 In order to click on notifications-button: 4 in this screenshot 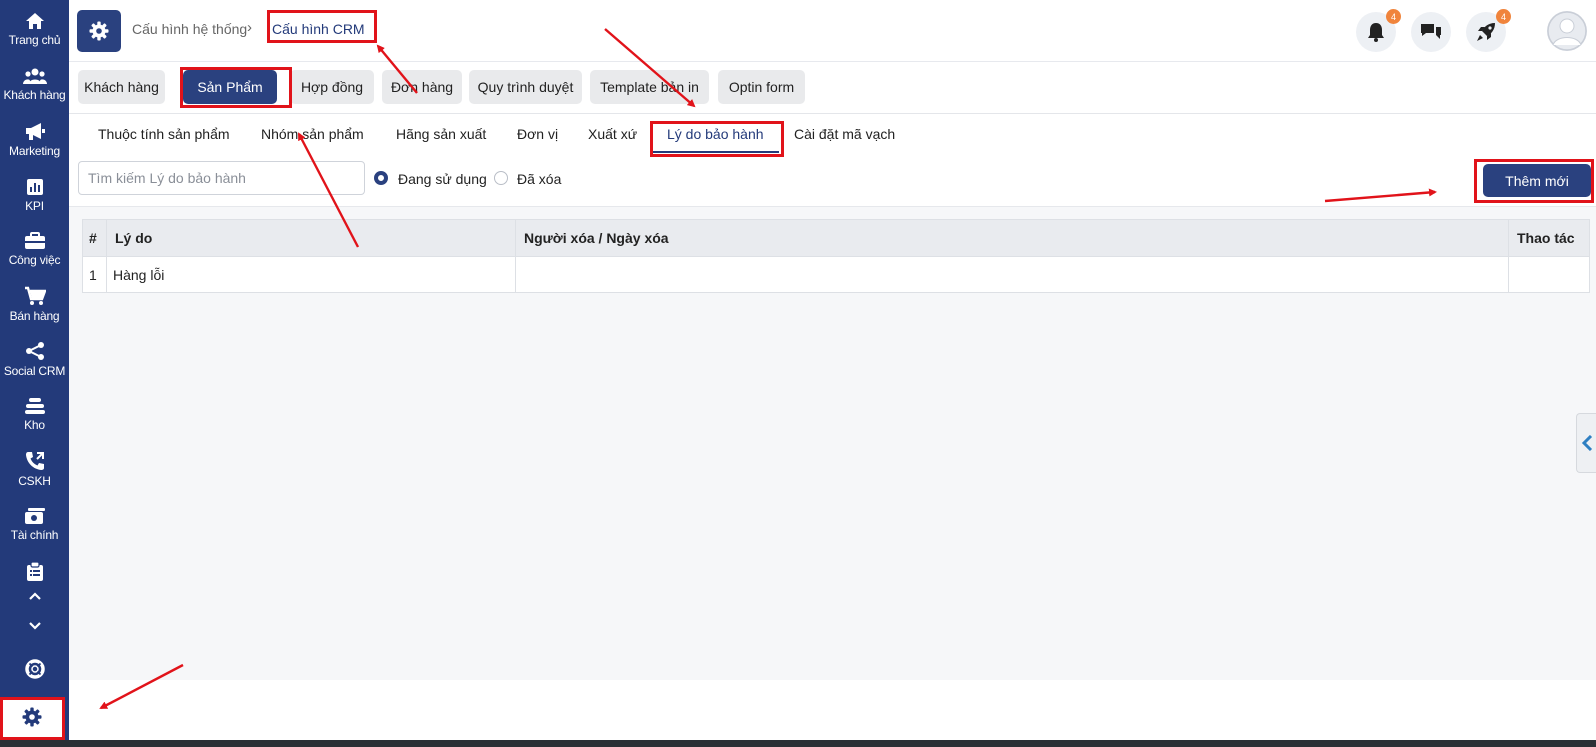, I will do `click(1378, 30)`.